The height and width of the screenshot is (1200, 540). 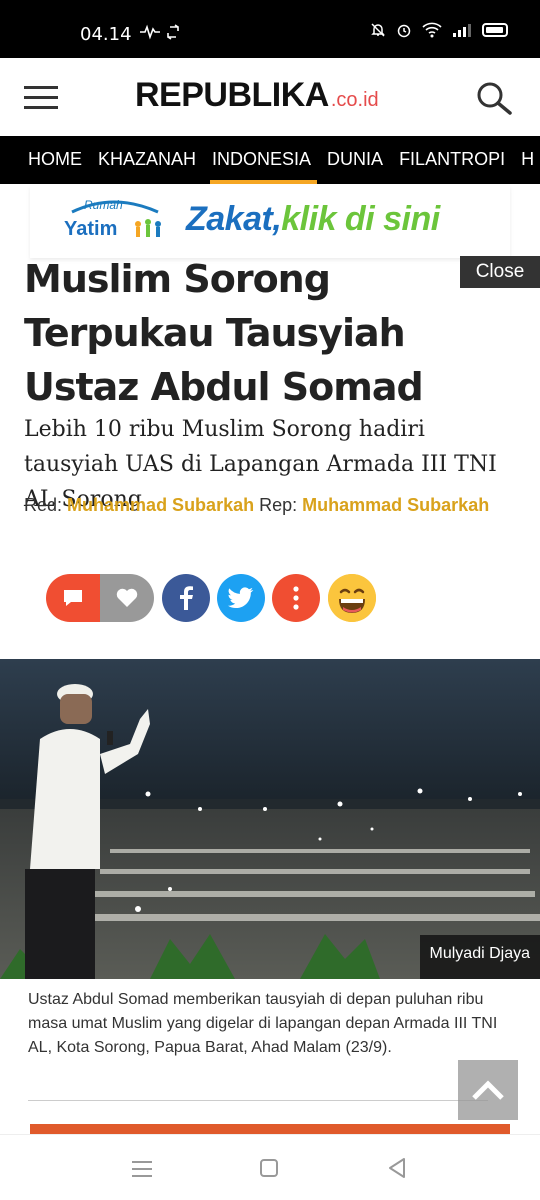 What do you see at coordinates (160, 505) in the screenshot?
I see `red-name: Muhammad Subarkah` at bounding box center [160, 505].